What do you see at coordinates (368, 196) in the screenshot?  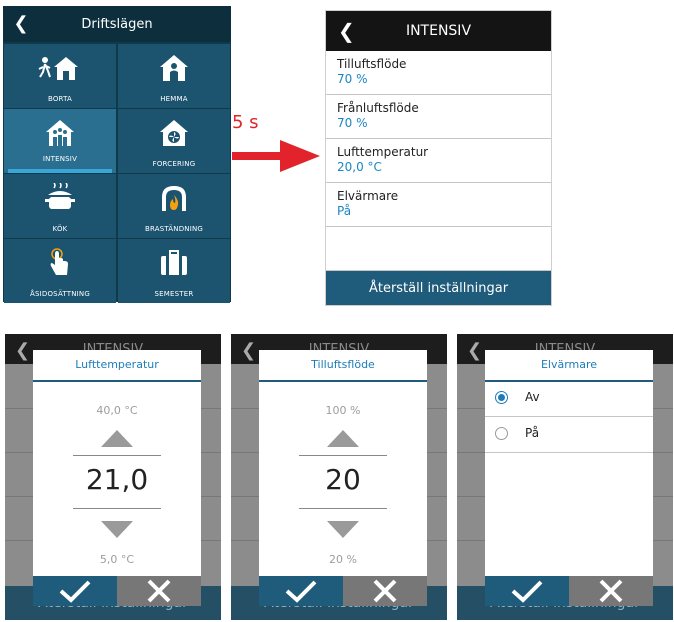 I see `setting-name: Elvärmare` at bounding box center [368, 196].